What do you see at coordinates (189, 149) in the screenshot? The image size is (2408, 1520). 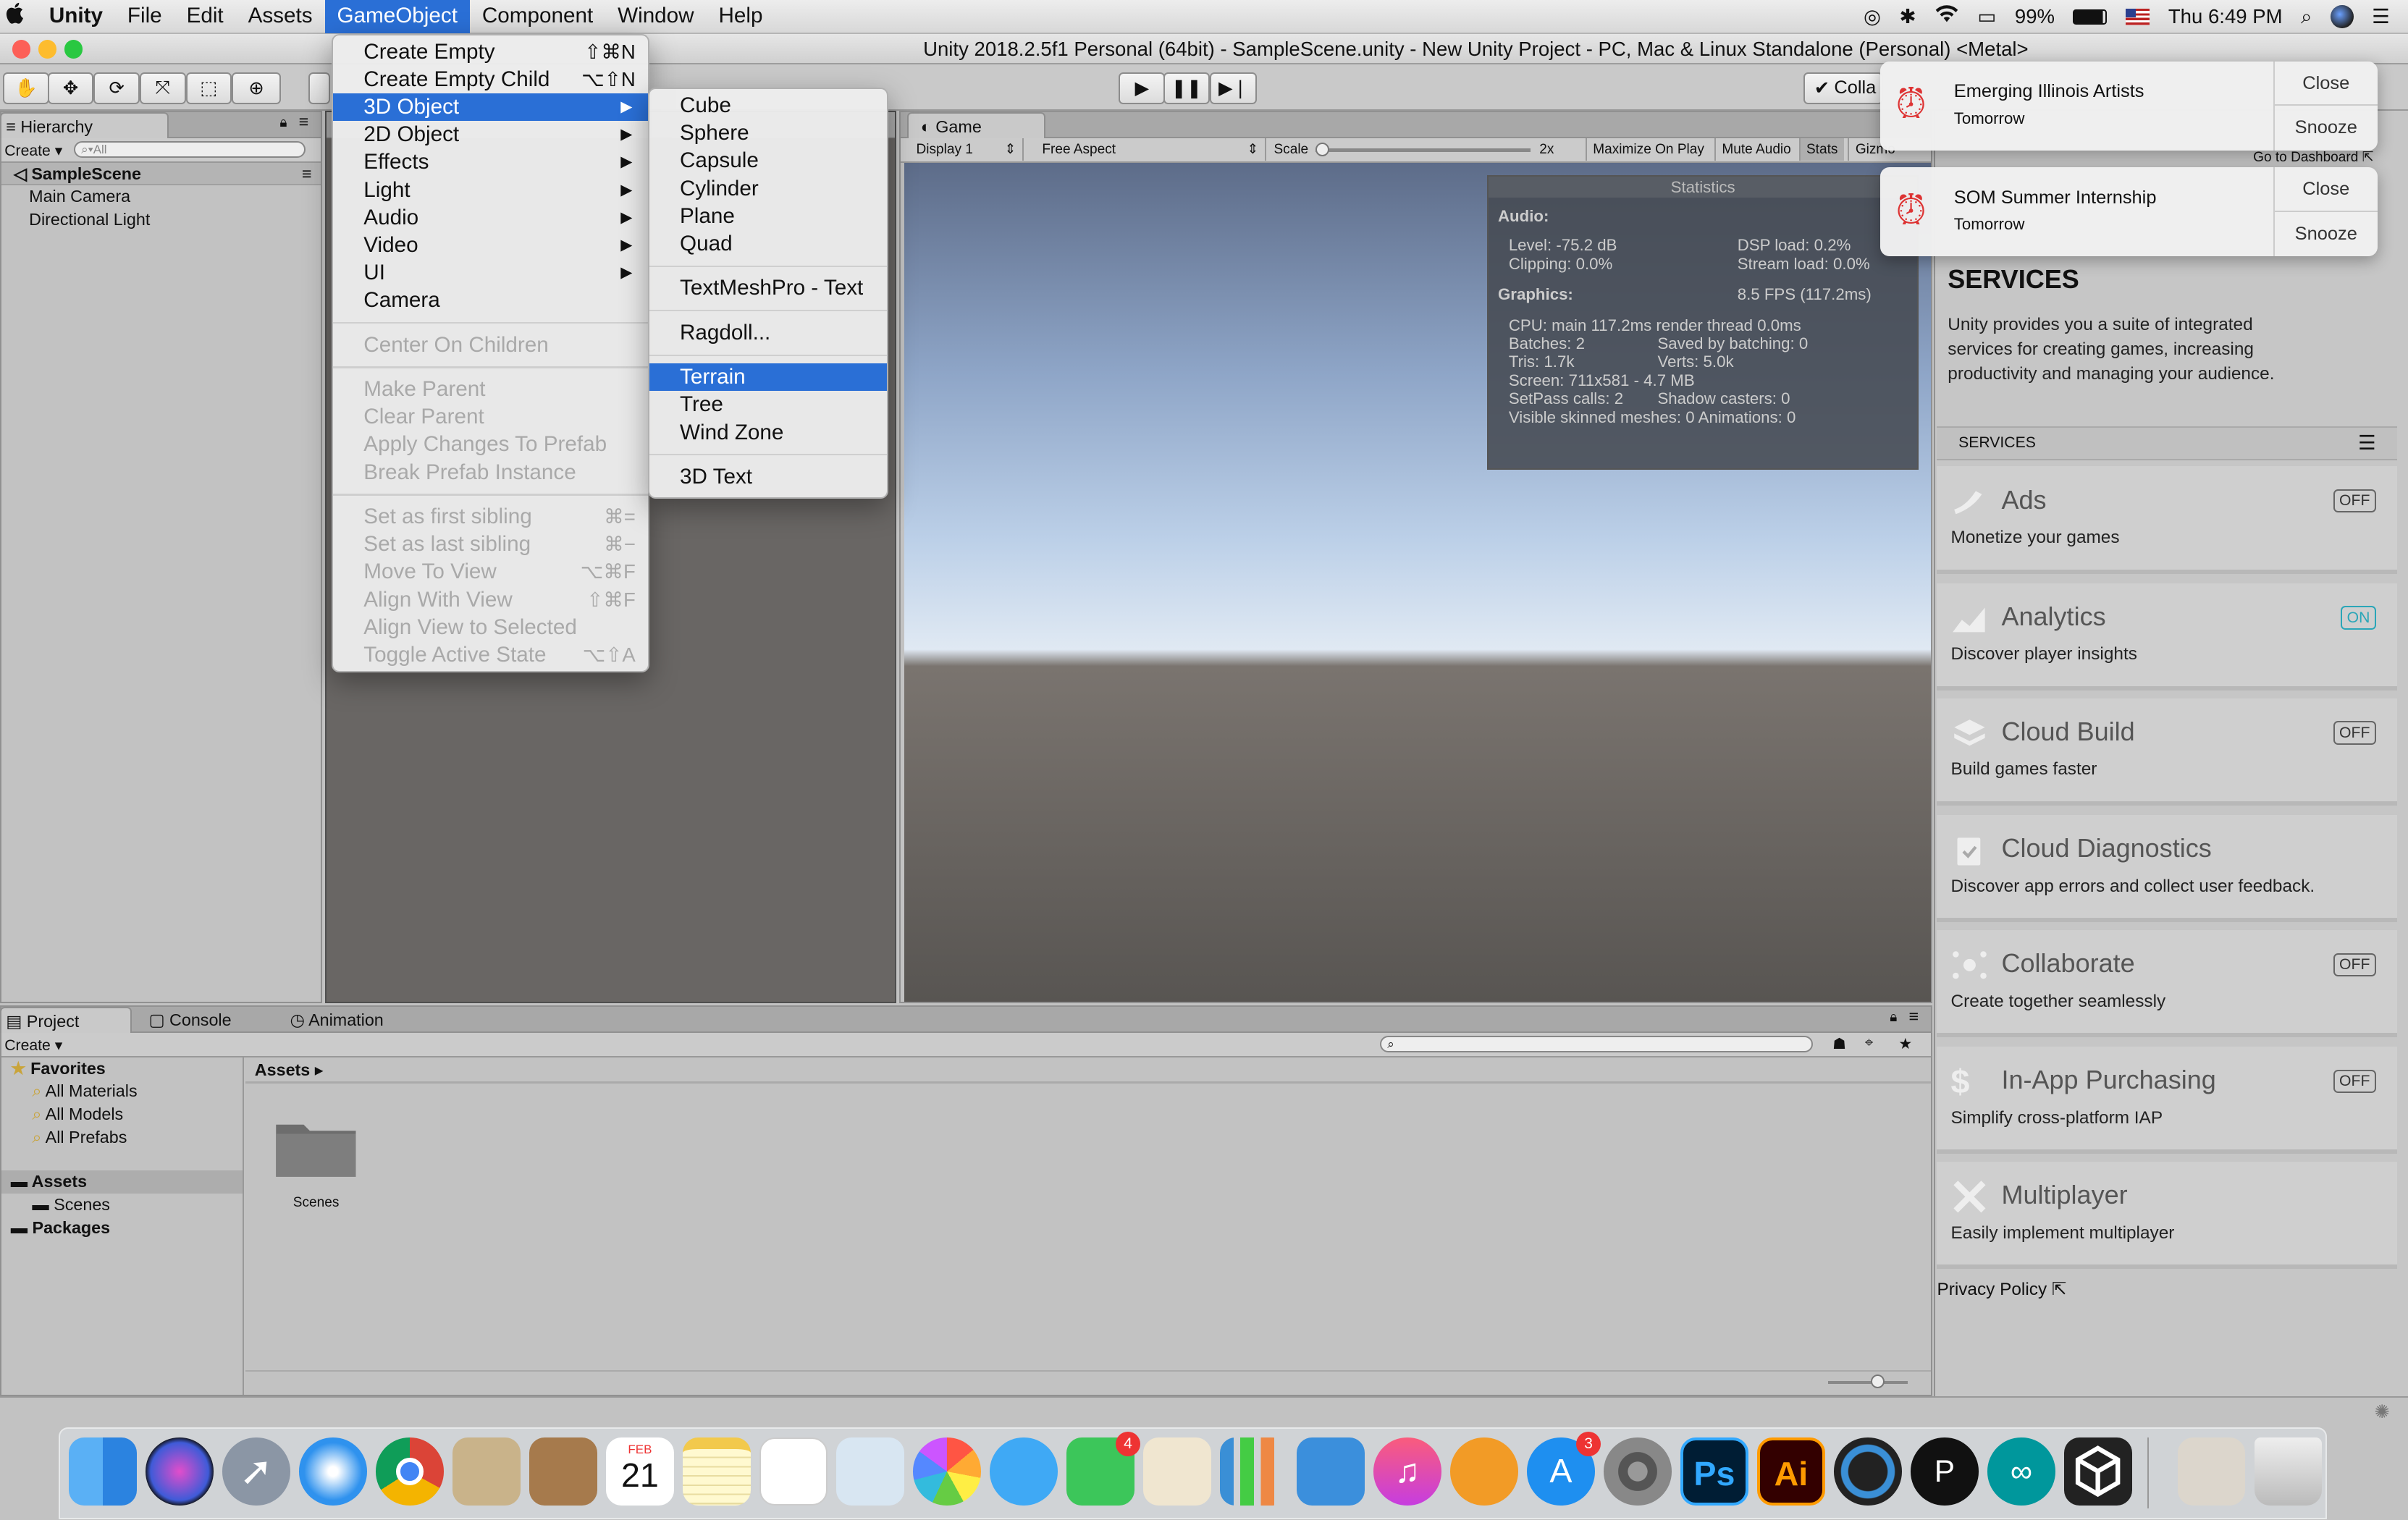 I see `hierarchy-search-input: ⌕▾All` at bounding box center [189, 149].